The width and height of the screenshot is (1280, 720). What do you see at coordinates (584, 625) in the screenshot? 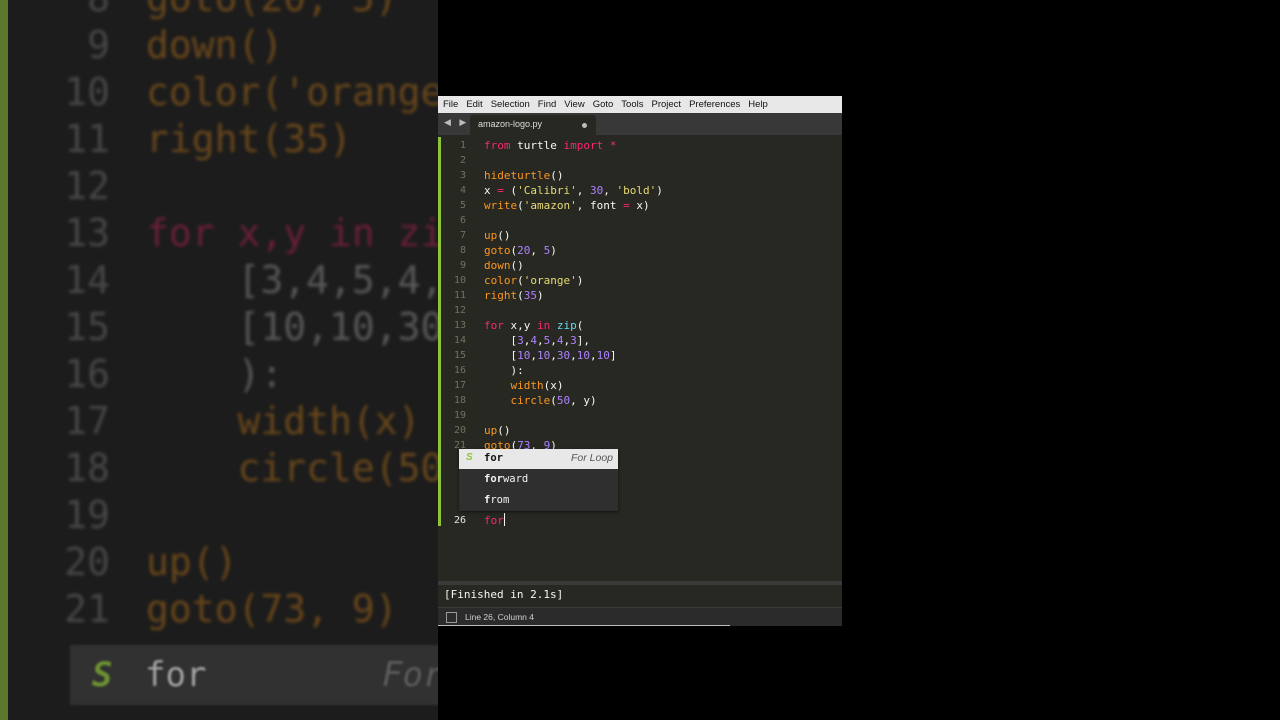
I see `status-progress-line` at bounding box center [584, 625].